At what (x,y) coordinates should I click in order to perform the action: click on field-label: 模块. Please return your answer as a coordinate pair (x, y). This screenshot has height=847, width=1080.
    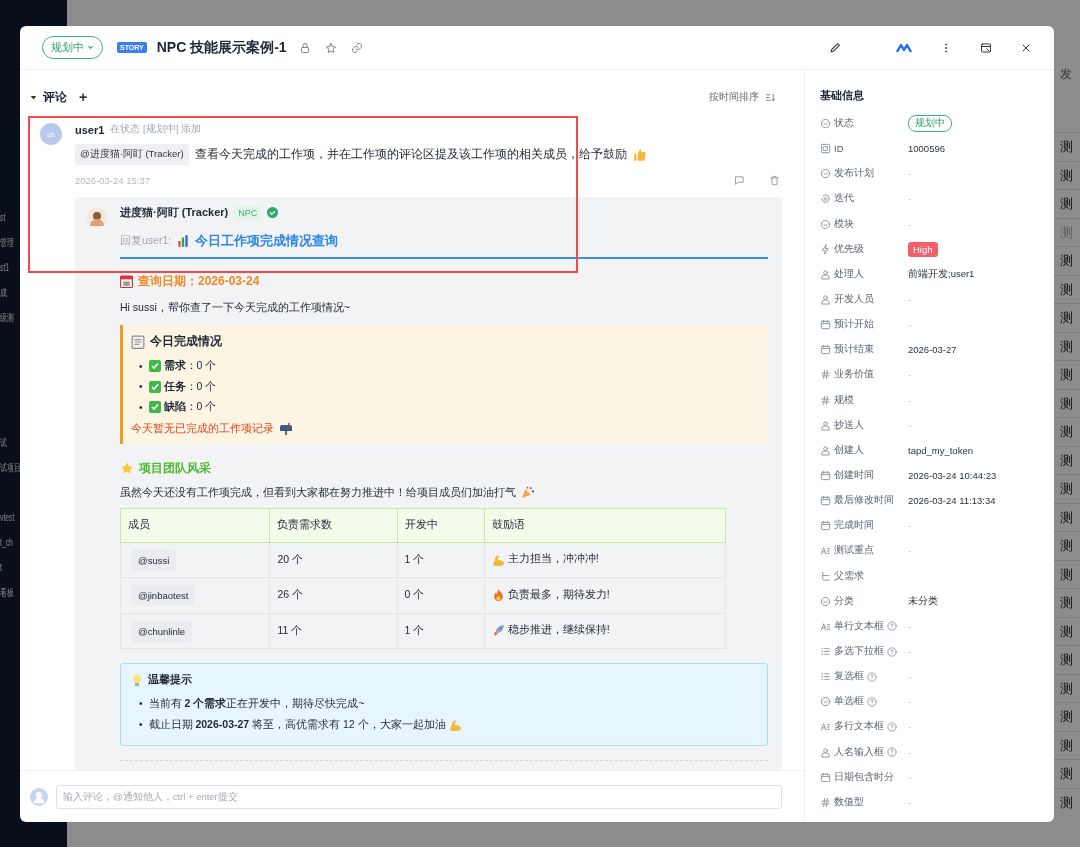
    Looking at the image, I should click on (864, 224).